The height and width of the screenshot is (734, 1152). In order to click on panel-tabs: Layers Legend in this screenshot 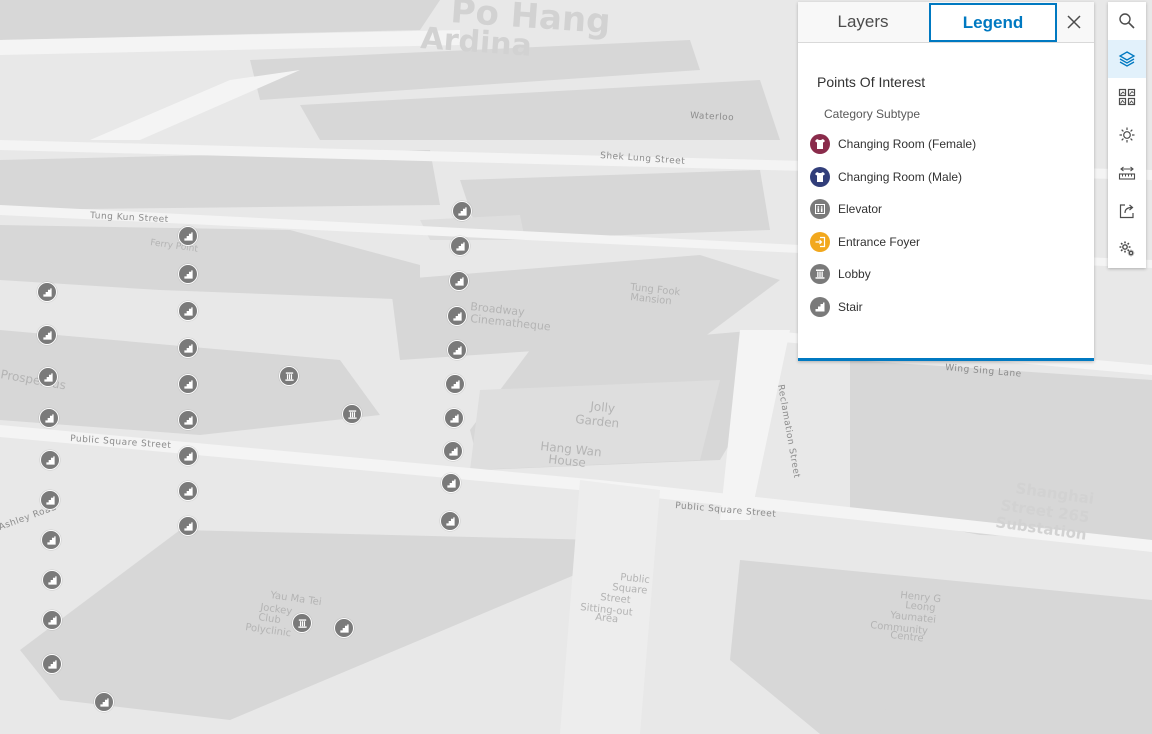, I will do `click(946, 22)`.